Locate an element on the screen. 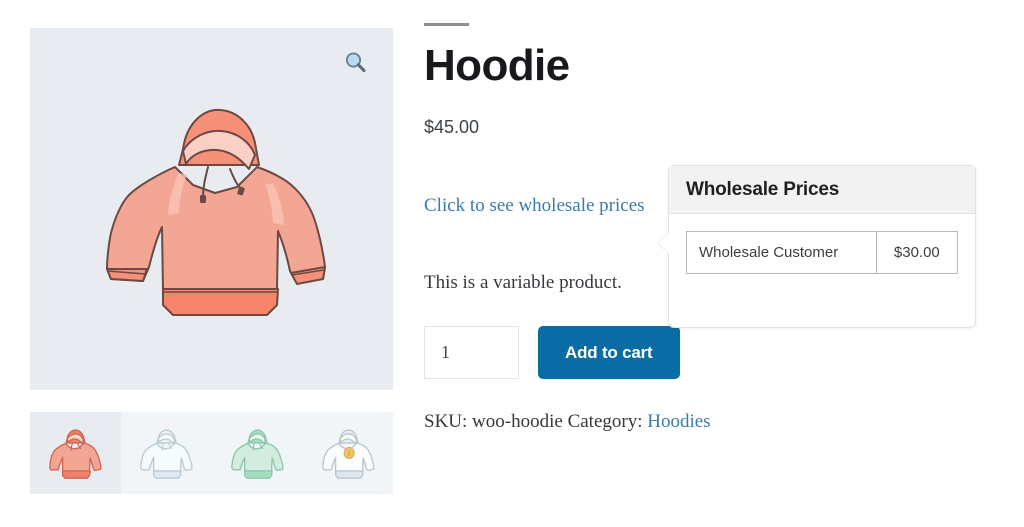 The width and height of the screenshot is (1024, 527). category-label: Category: is located at coordinates (605, 422).